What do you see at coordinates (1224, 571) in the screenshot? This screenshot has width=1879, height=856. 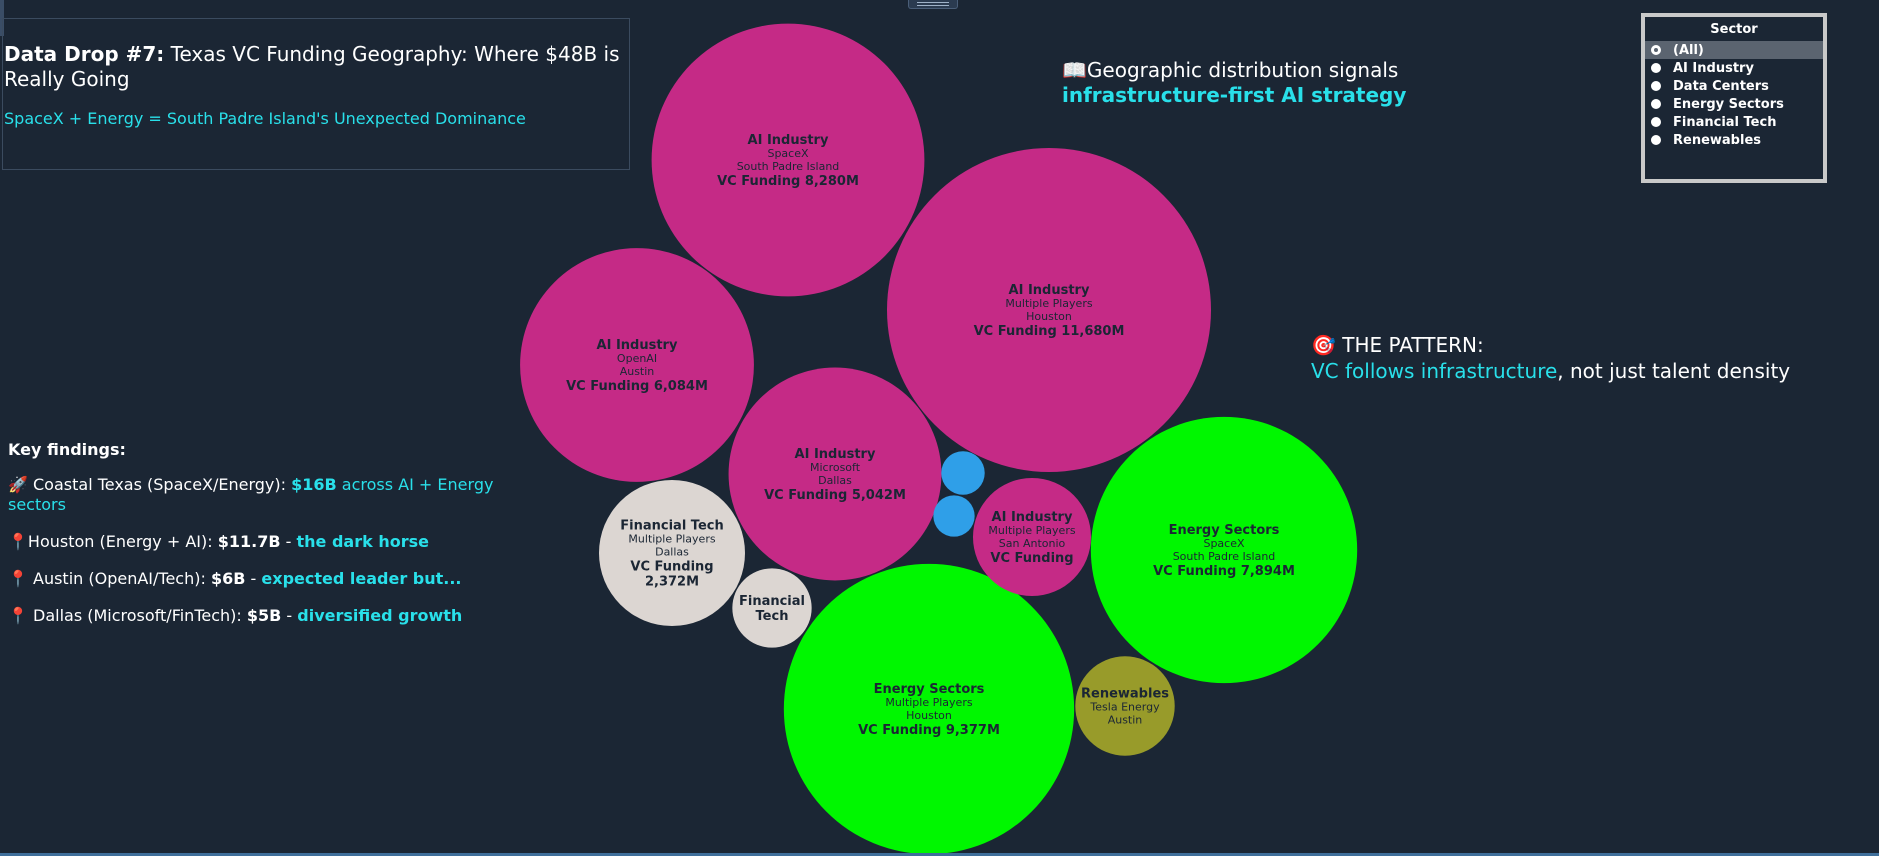 I see `bubble-label-energy-sectors-south-padre-island-3-3: VC Funding 7,894M` at bounding box center [1224, 571].